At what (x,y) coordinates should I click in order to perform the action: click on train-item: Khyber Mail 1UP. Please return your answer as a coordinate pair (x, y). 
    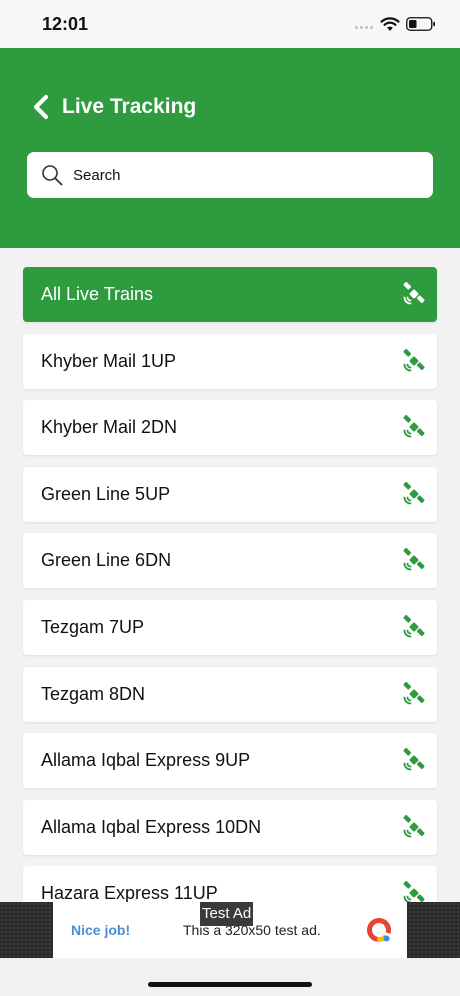
    Looking at the image, I should click on (230, 361).